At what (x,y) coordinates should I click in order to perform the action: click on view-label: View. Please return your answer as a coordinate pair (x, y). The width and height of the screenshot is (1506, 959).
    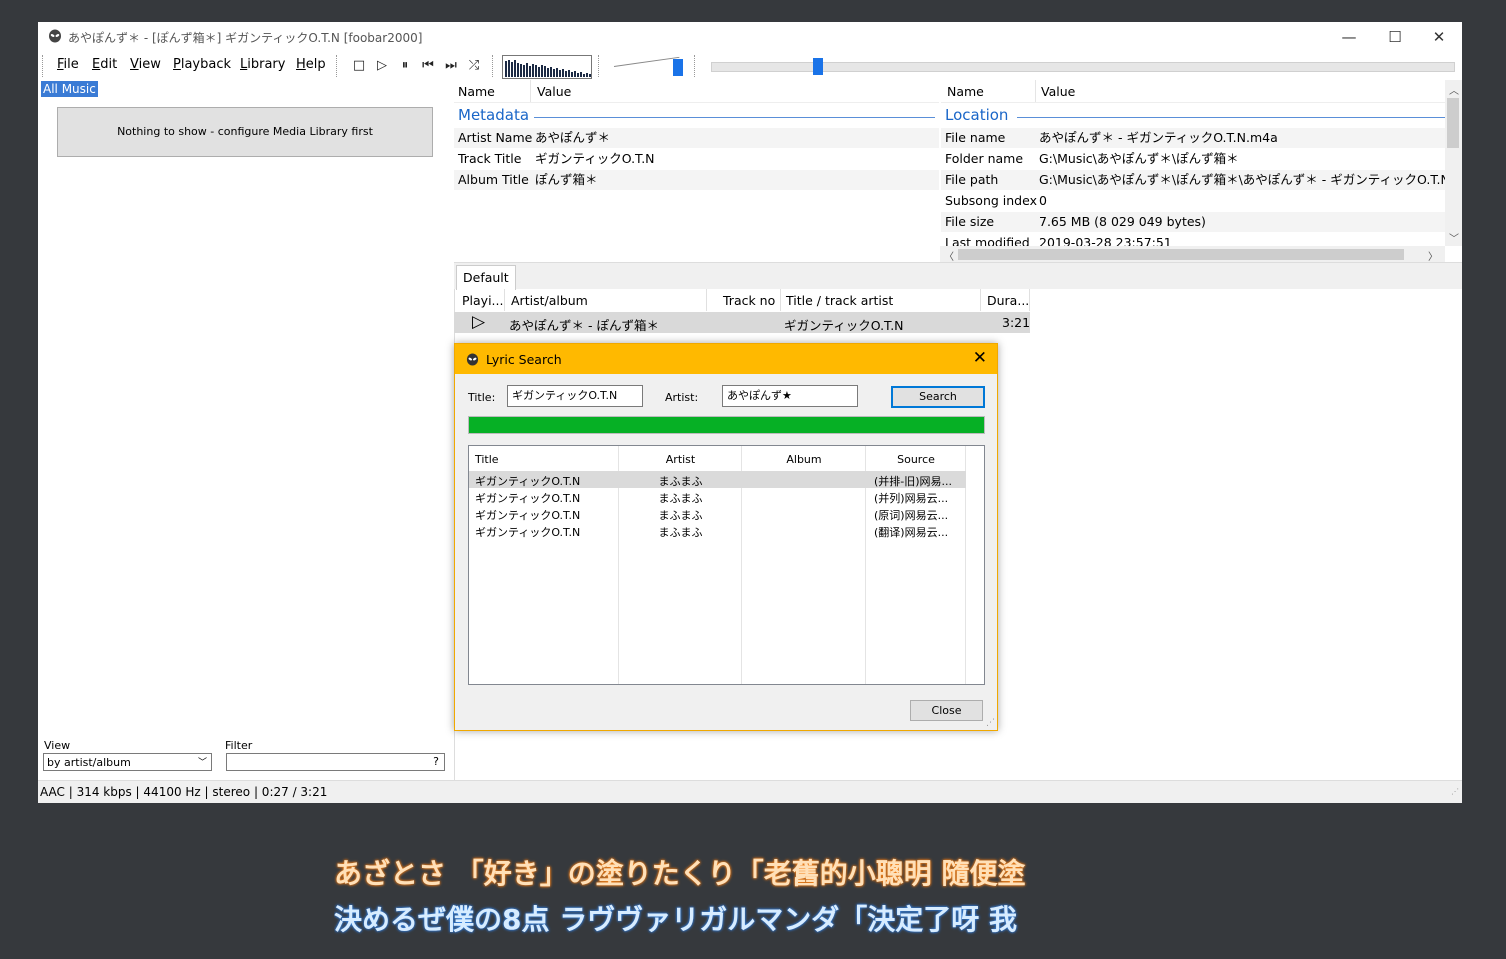
    Looking at the image, I should click on (57, 745).